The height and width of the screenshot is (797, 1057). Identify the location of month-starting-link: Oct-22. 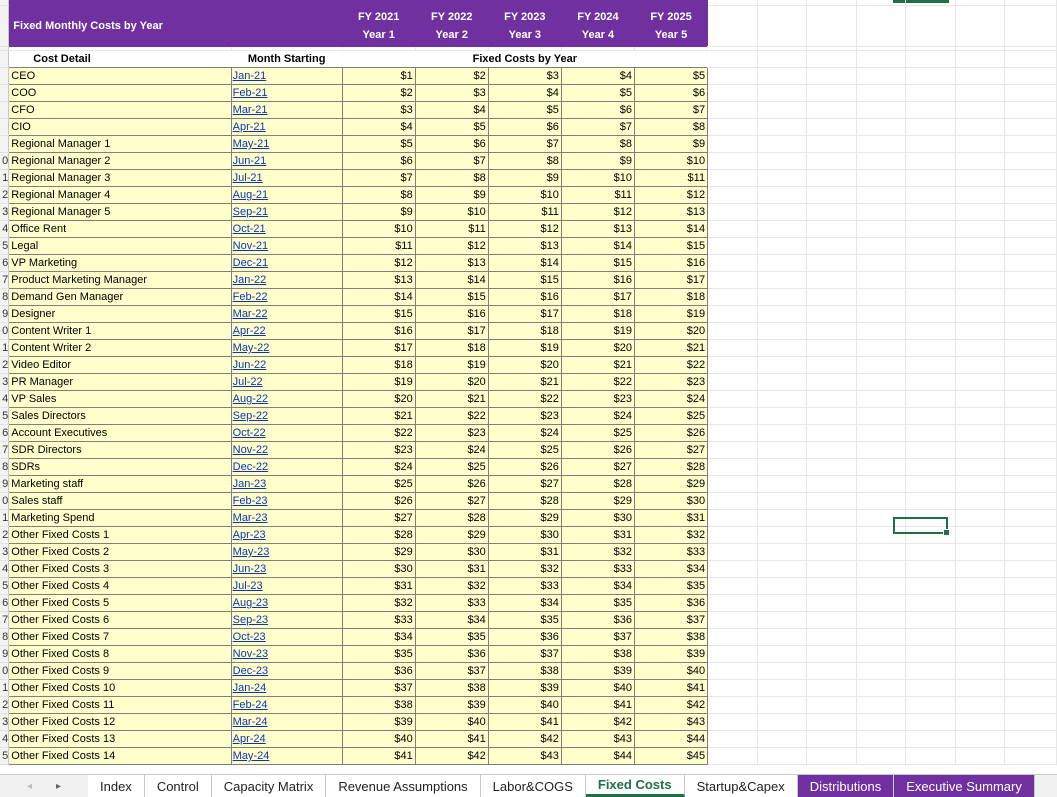
(286, 433).